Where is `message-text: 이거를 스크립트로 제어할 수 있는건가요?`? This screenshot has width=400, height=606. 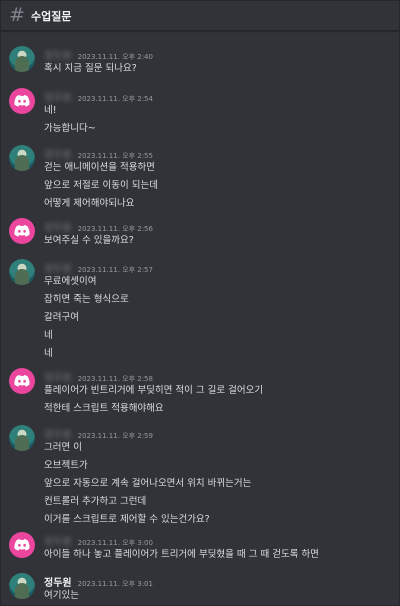 message-text: 이거를 스크립트로 제어할 수 있는건가요? is located at coordinates (127, 519).